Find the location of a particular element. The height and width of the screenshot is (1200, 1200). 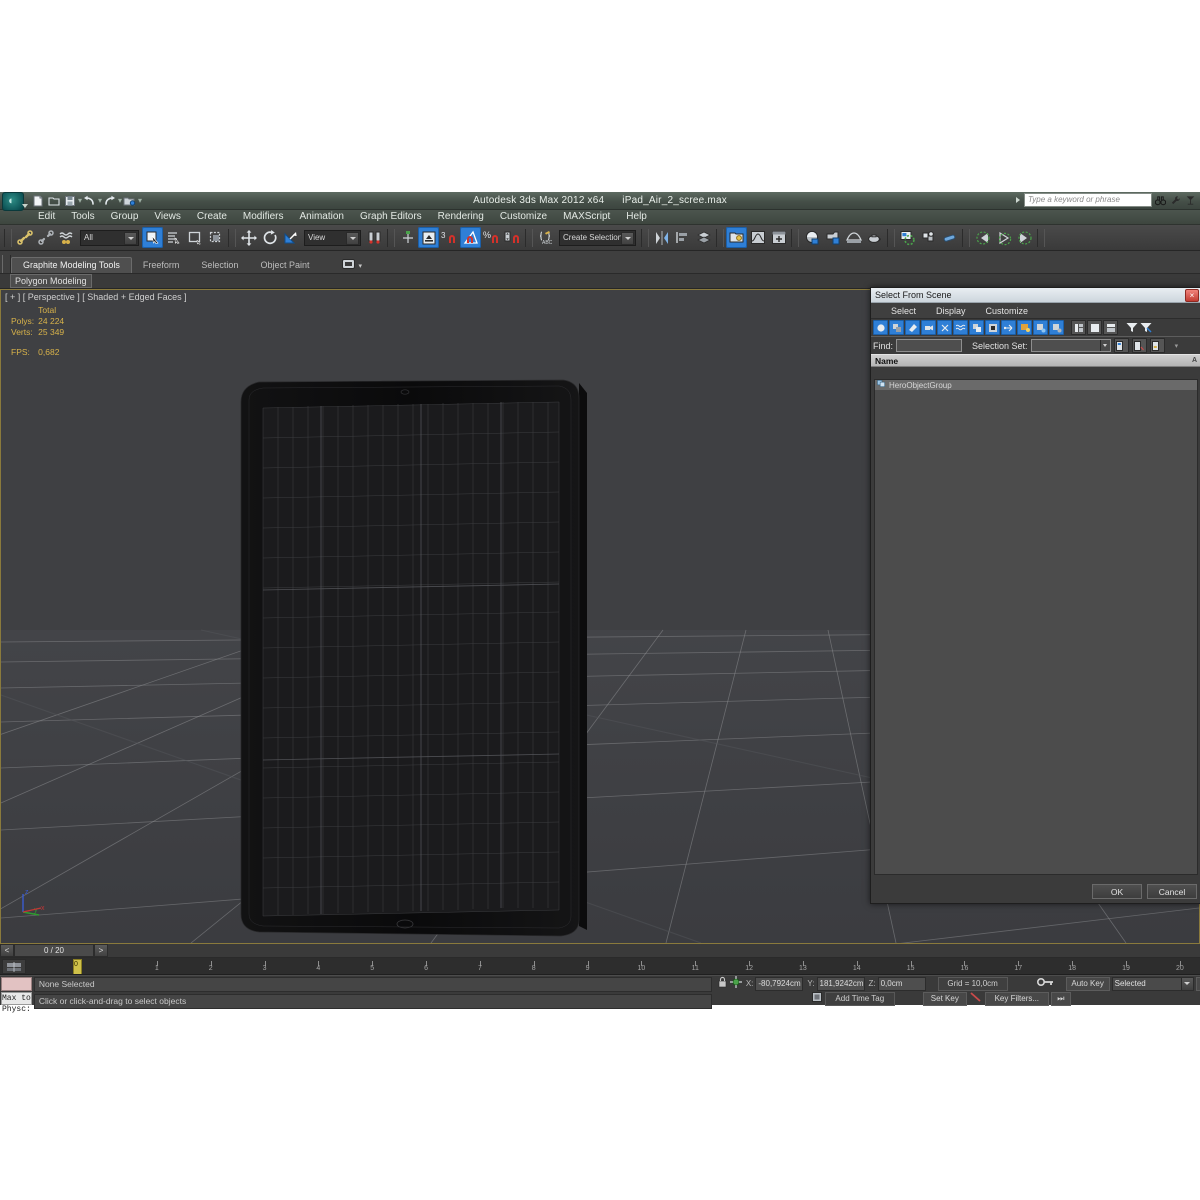

goto-start-icon: ⏮ is located at coordinates (1197, 983).